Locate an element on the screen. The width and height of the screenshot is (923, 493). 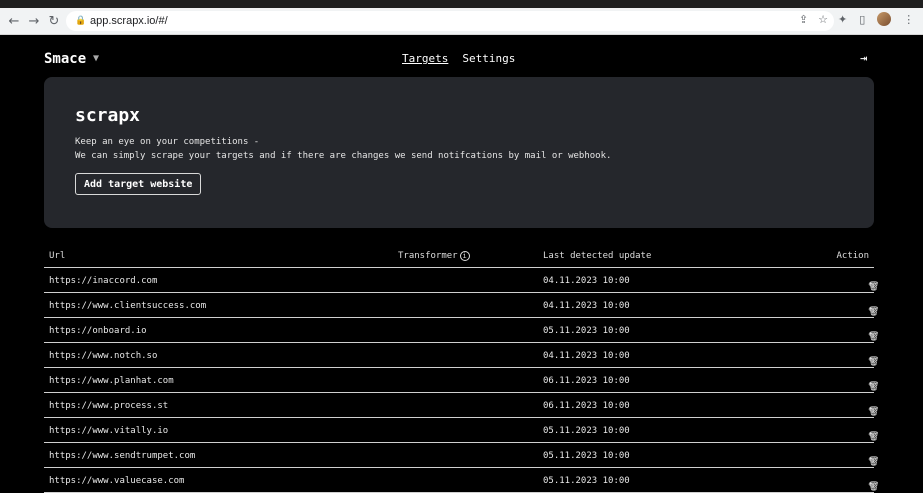
info-icon: i is located at coordinates (464, 256).